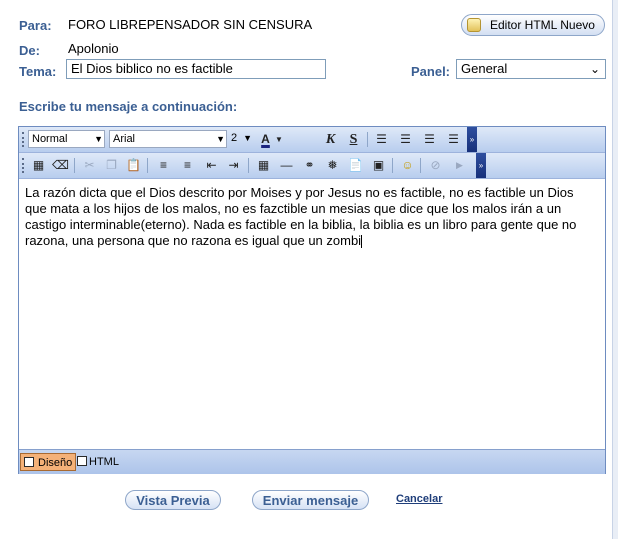 Image resolution: width=618 pixels, height=539 pixels. I want to click on document-icon: 📄, so click(355, 165).